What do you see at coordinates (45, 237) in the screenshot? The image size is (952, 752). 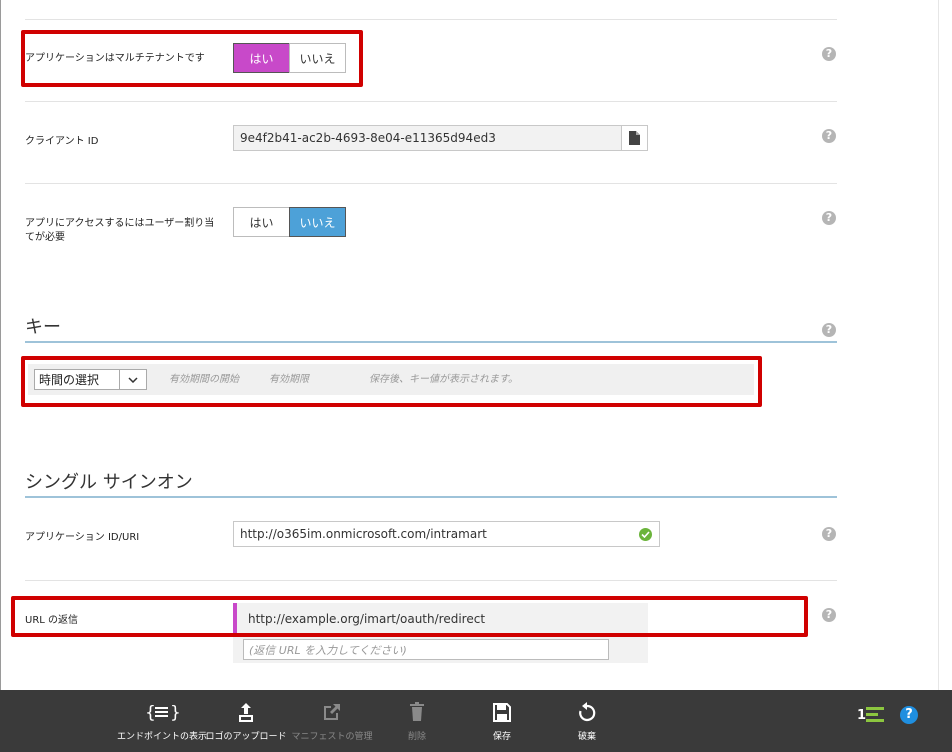 I see `user-assignment-label-line2: てが必要` at bounding box center [45, 237].